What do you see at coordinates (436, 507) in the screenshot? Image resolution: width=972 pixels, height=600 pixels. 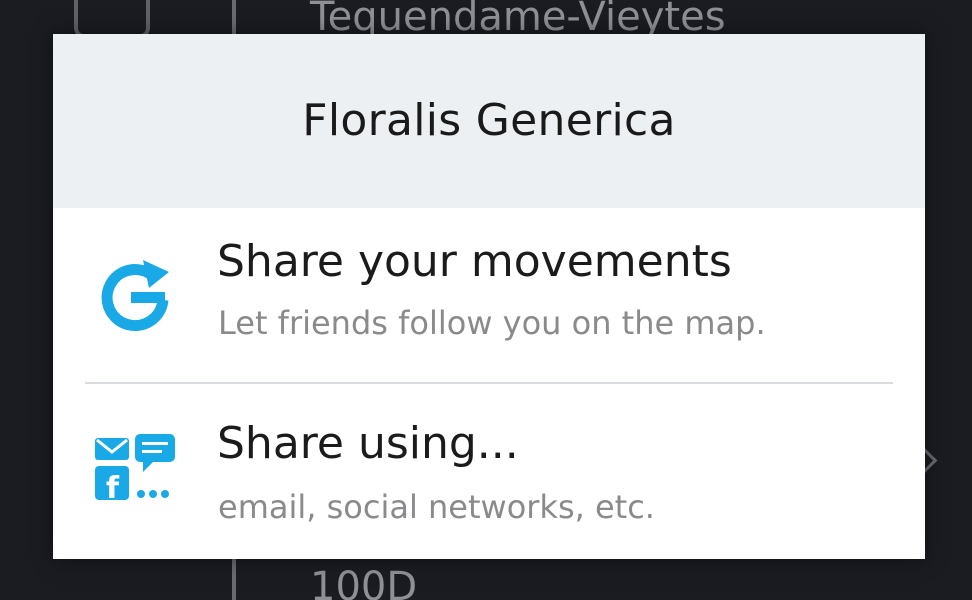 I see `share-using-description: email, social networks, etc.` at bounding box center [436, 507].